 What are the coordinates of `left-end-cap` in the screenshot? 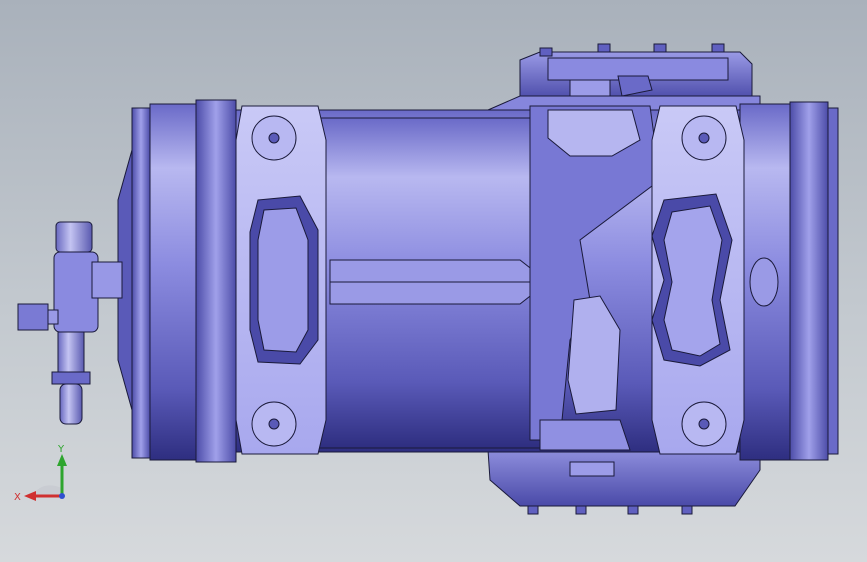 It's located at (177, 281).